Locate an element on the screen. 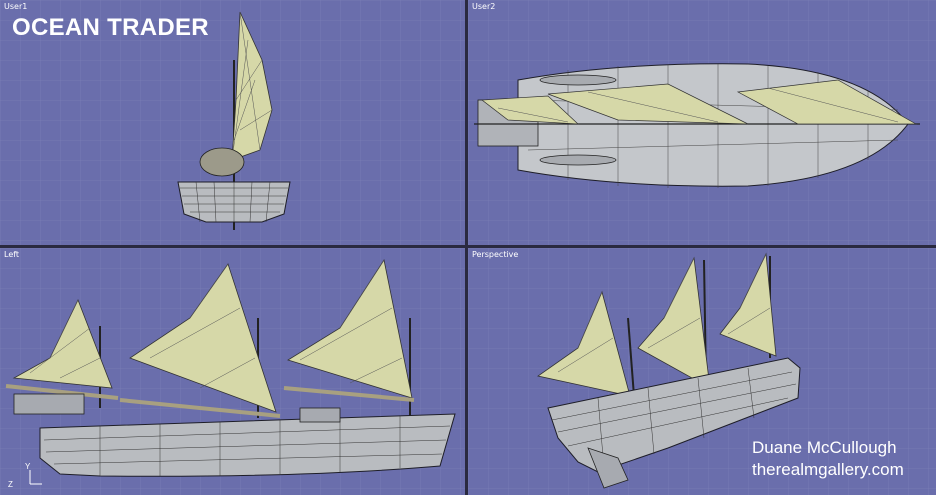 This screenshot has height=495, width=936. page-title: OCEAN TRADER is located at coordinates (110, 27).